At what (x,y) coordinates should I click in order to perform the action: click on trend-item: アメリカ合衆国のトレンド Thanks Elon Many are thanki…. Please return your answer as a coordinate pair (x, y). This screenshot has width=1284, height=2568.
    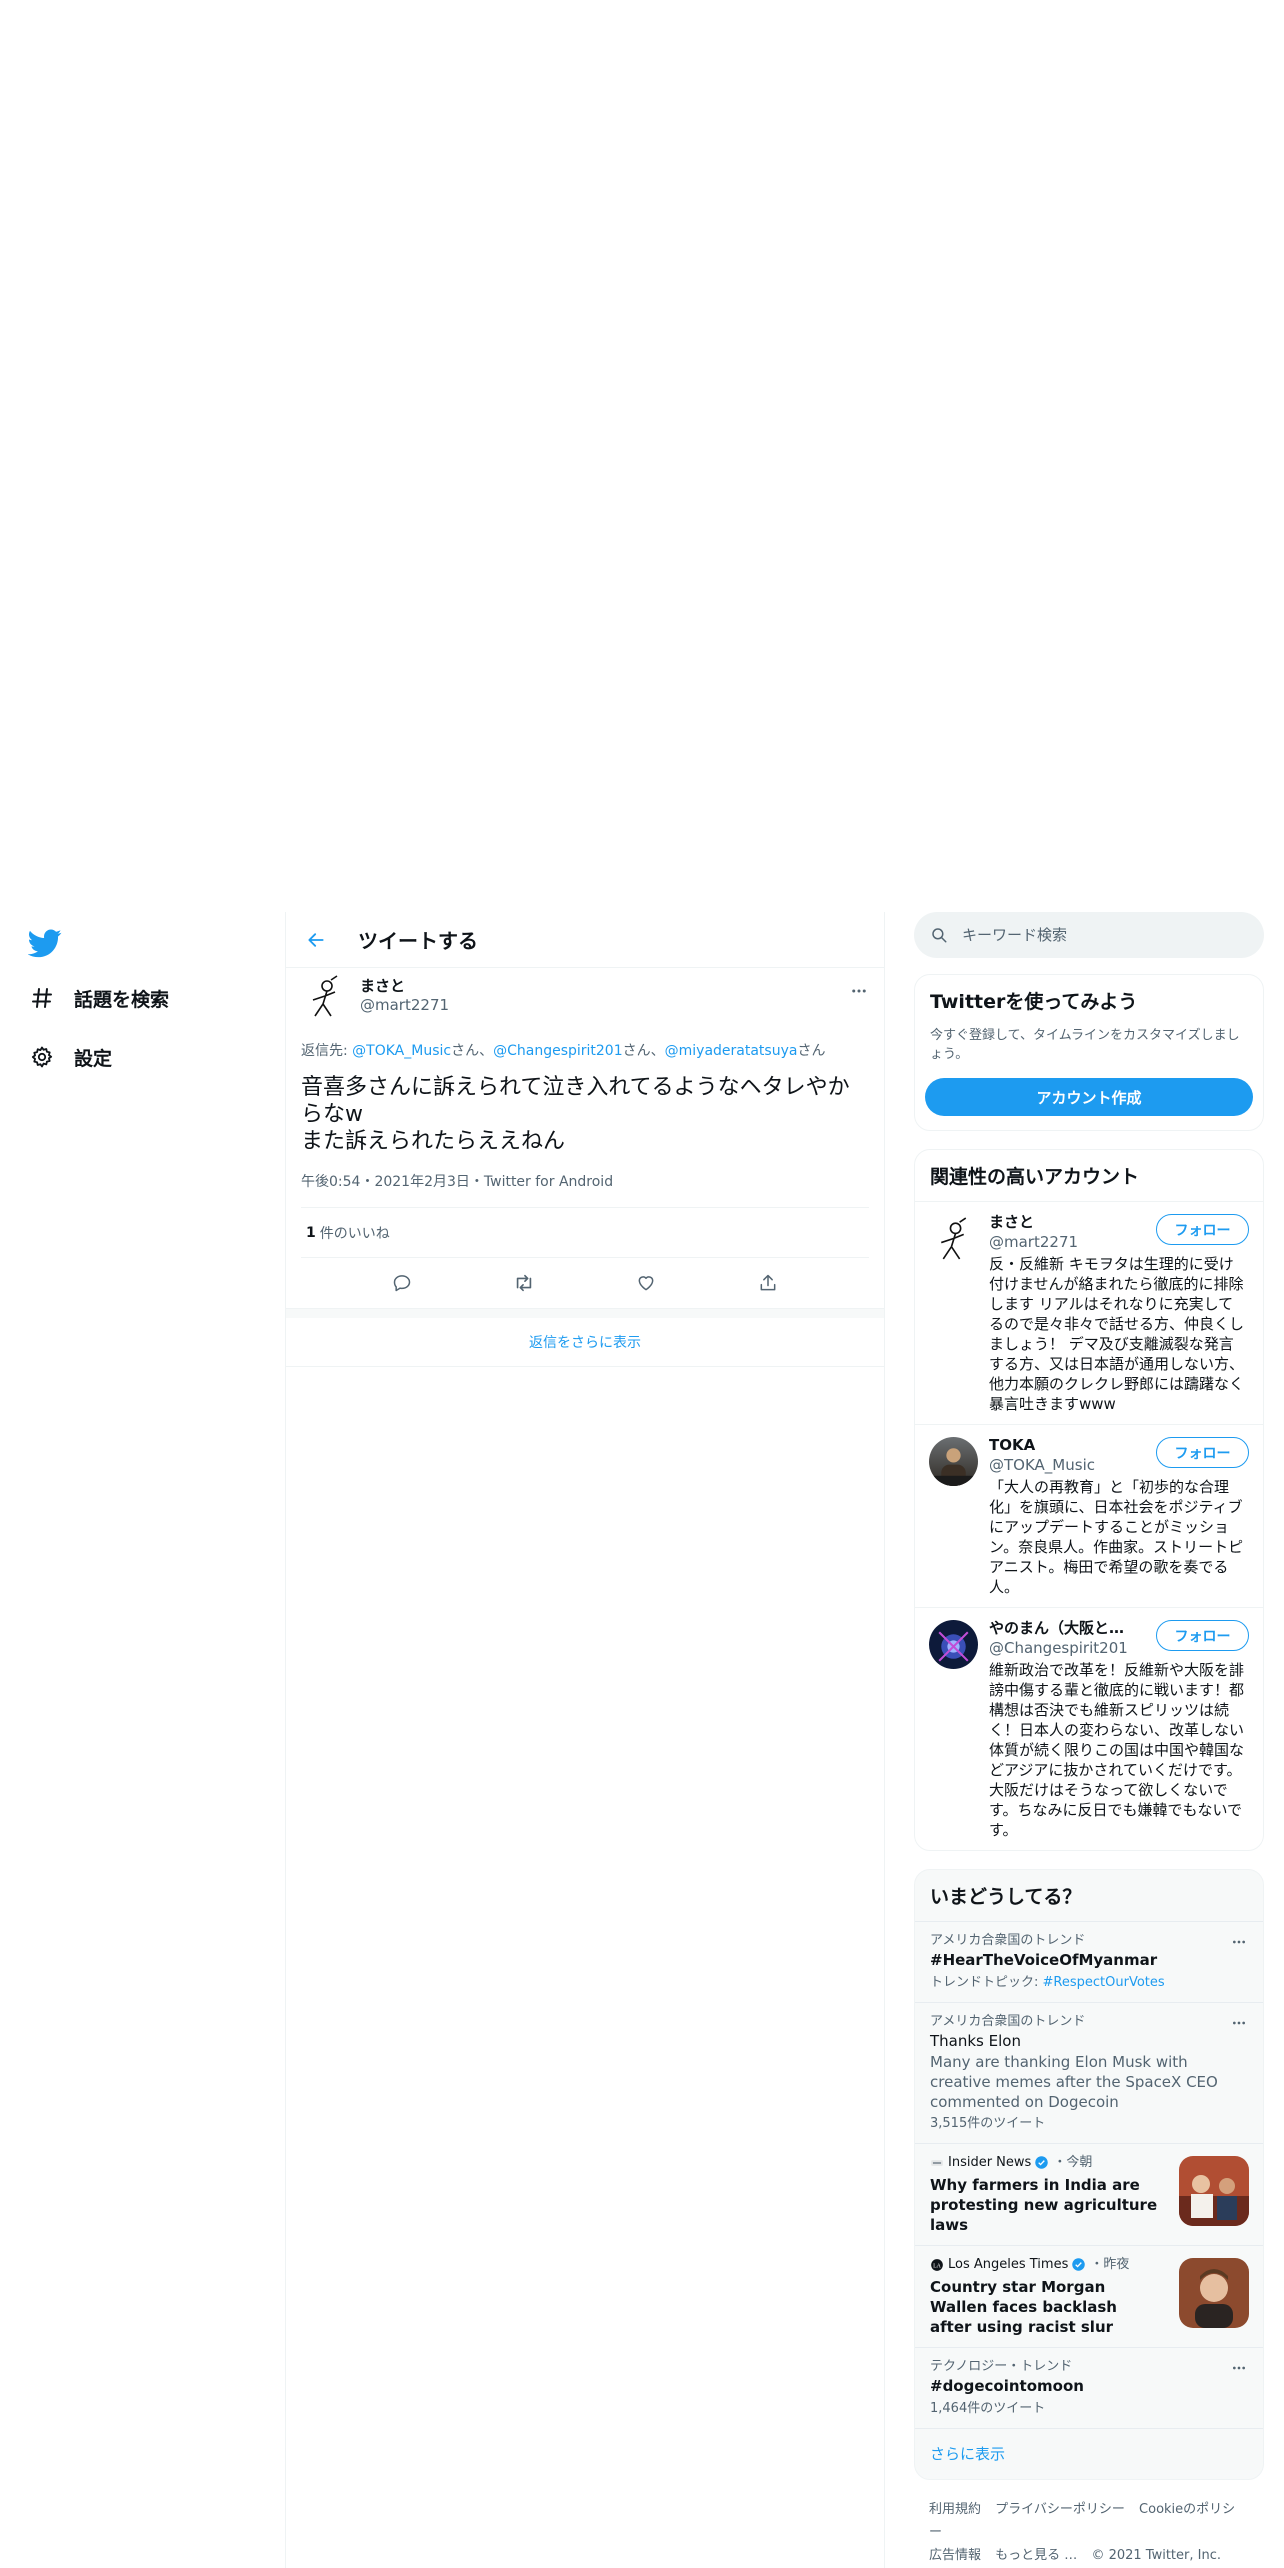
    Looking at the image, I should click on (1089, 2072).